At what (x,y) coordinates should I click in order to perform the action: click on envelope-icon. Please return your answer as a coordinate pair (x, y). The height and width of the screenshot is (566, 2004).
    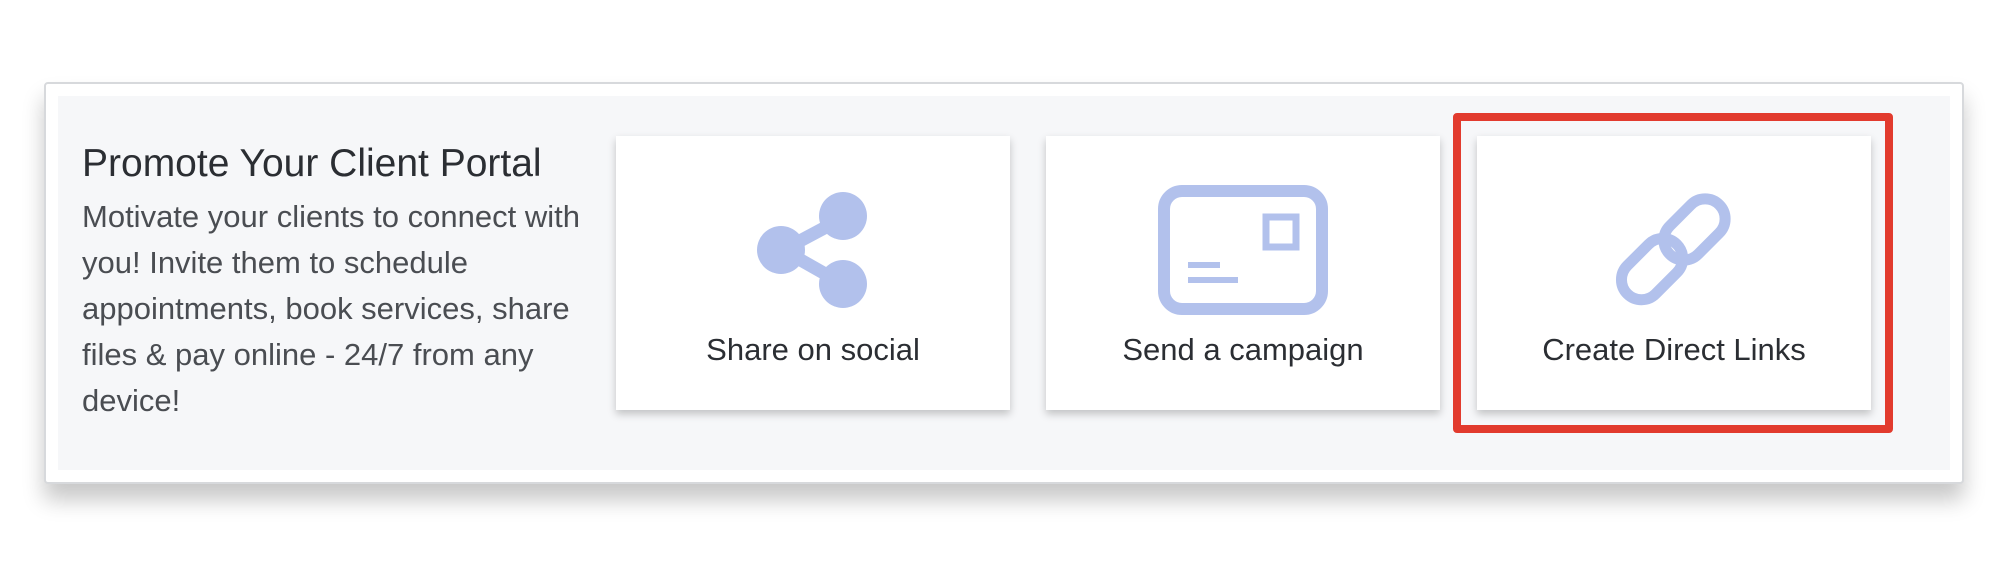
    Looking at the image, I should click on (1243, 250).